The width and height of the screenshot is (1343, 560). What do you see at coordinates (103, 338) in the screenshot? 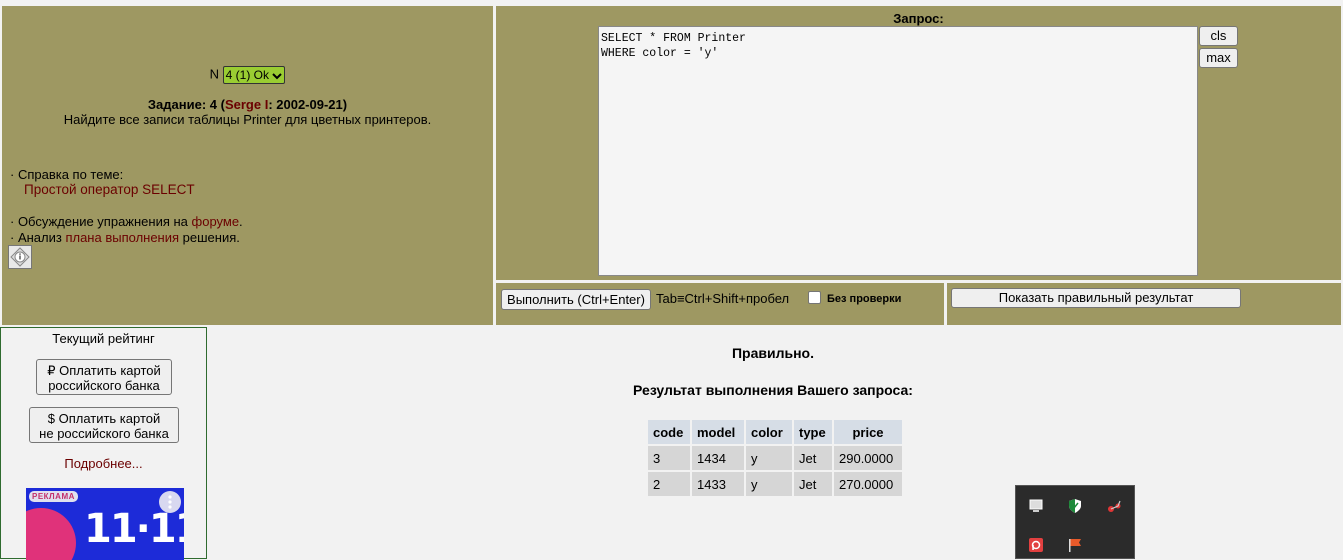
I see `rating-link: Текущий рейтинг` at bounding box center [103, 338].